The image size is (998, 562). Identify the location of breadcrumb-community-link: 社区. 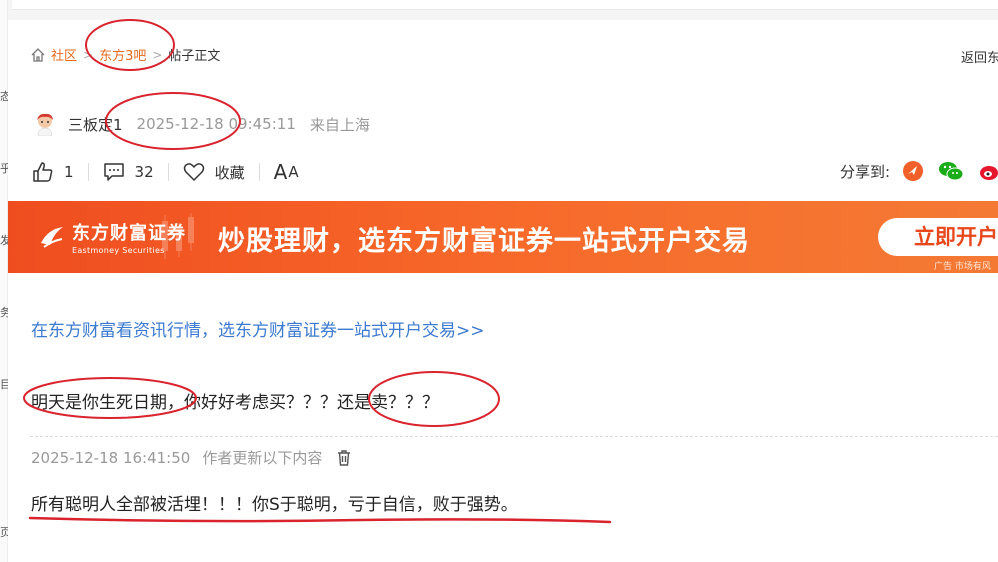
(64, 54).